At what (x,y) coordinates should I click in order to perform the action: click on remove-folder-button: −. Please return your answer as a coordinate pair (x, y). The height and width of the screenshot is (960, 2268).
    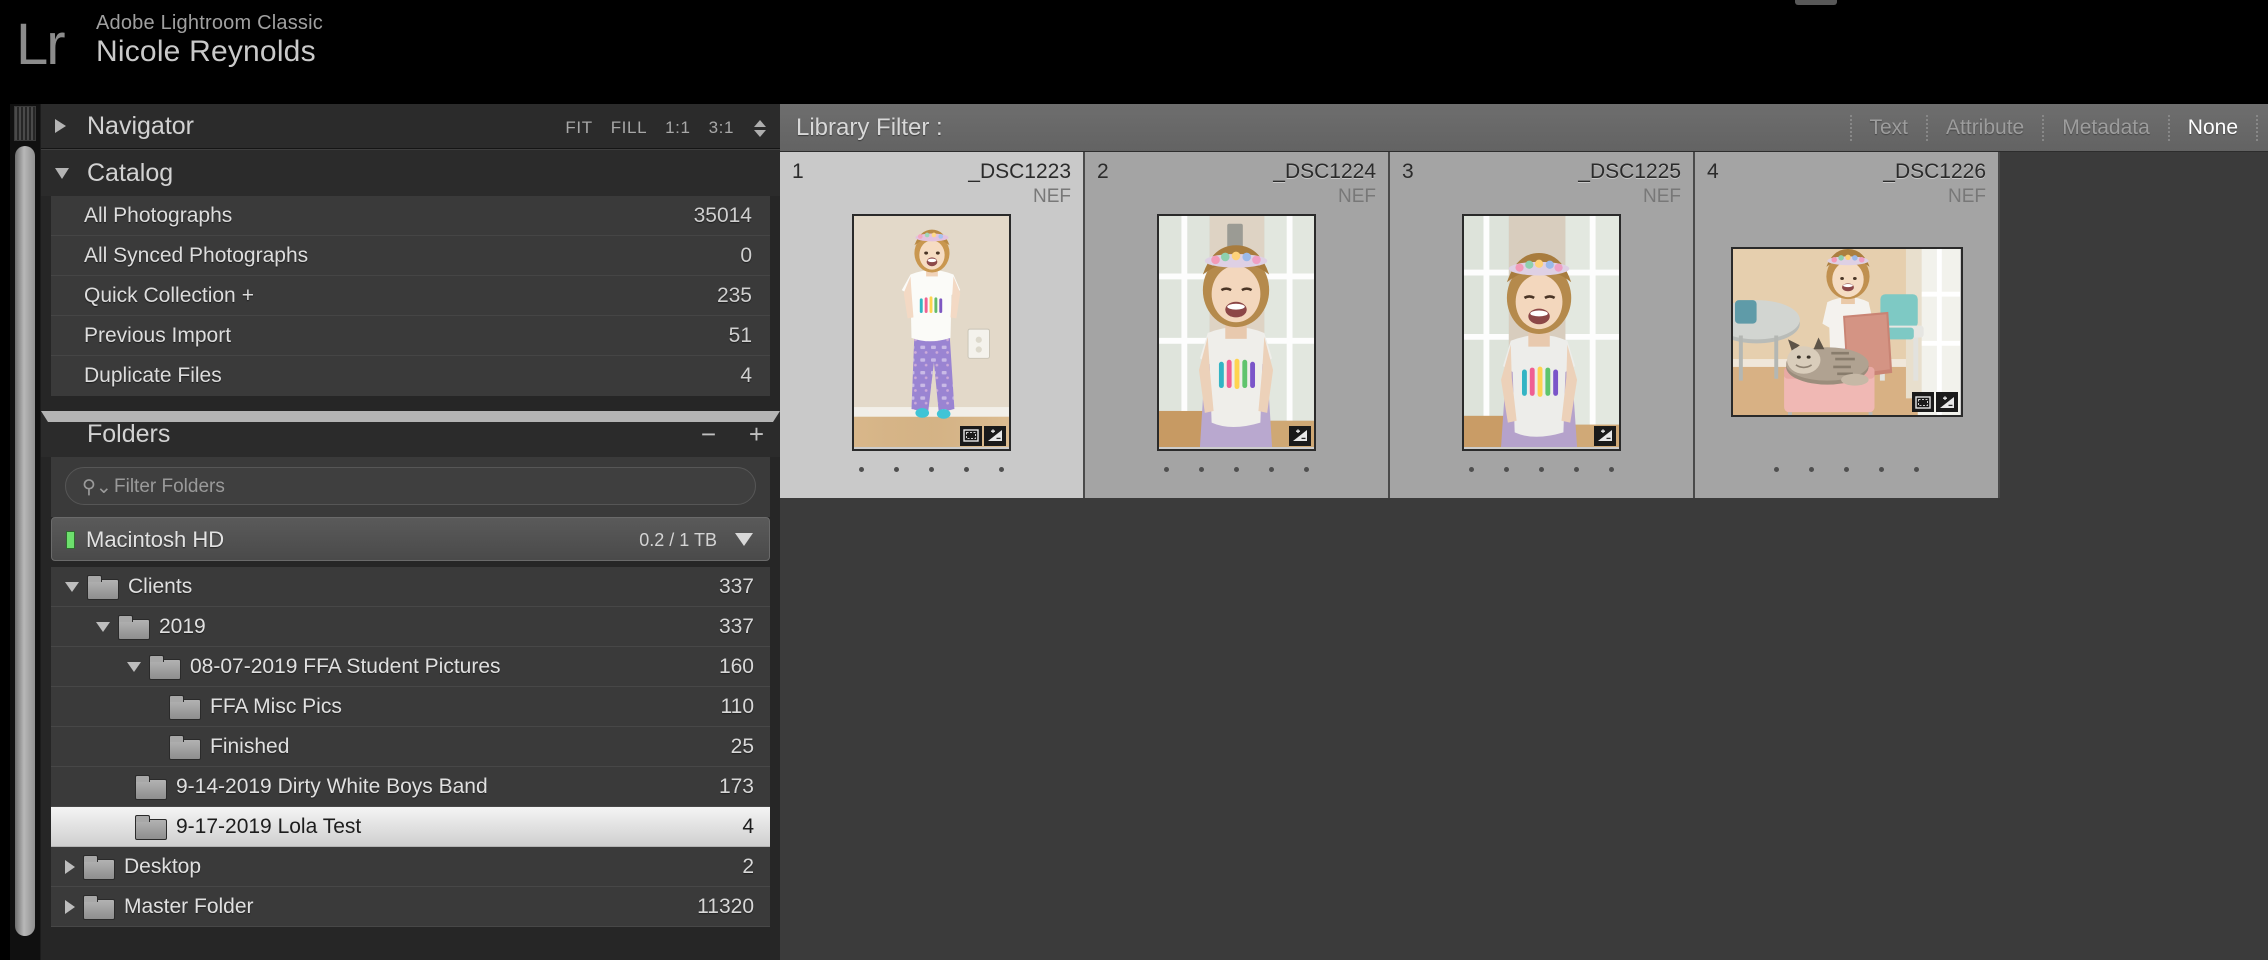
    Looking at the image, I should click on (708, 434).